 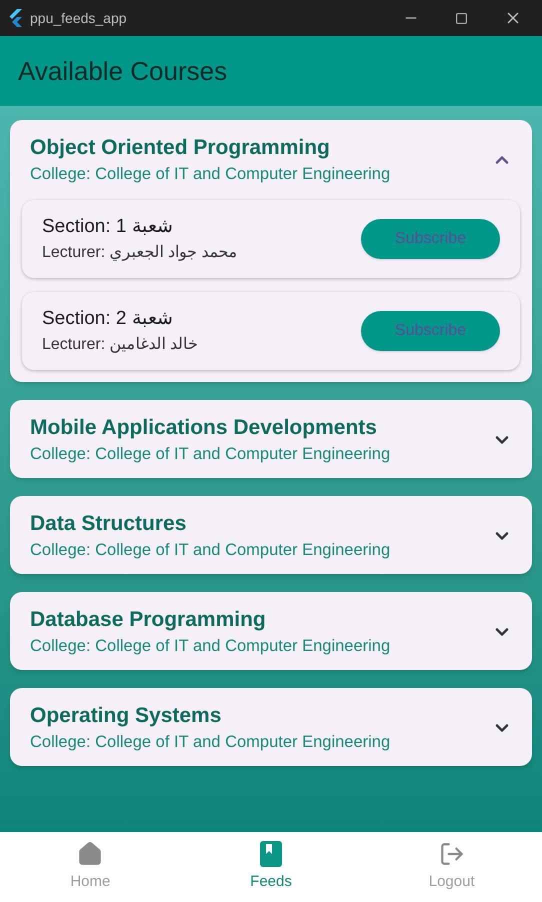 I want to click on course-title: Object Oriented Programming, so click(x=180, y=148).